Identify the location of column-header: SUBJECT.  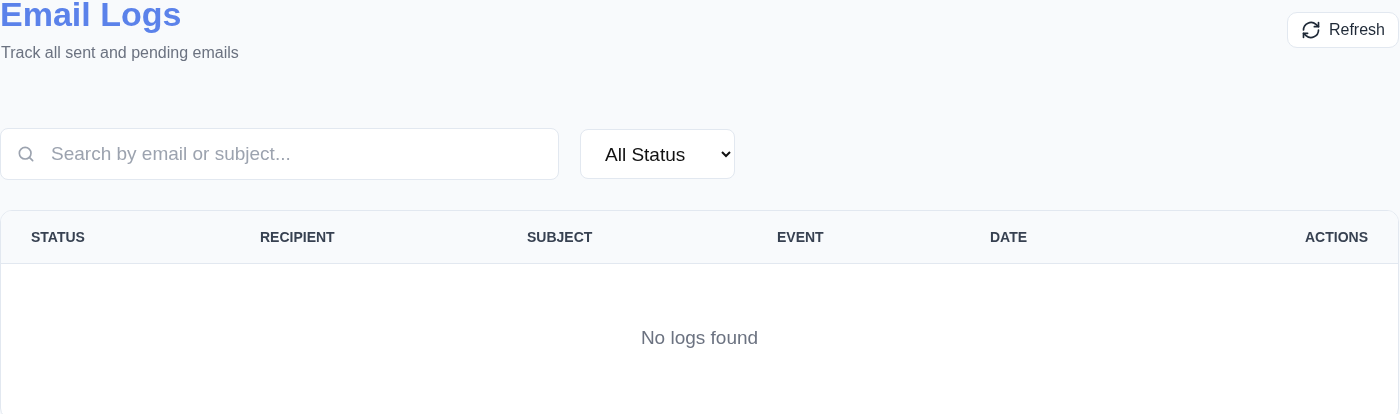
(560, 237).